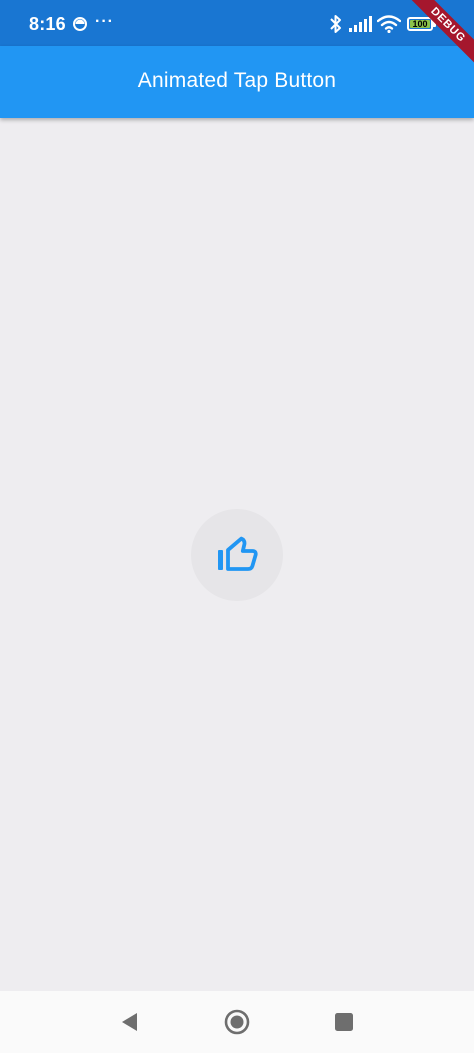 This screenshot has height=1053, width=474. I want to click on system-navigation-bar, so click(237, 1022).